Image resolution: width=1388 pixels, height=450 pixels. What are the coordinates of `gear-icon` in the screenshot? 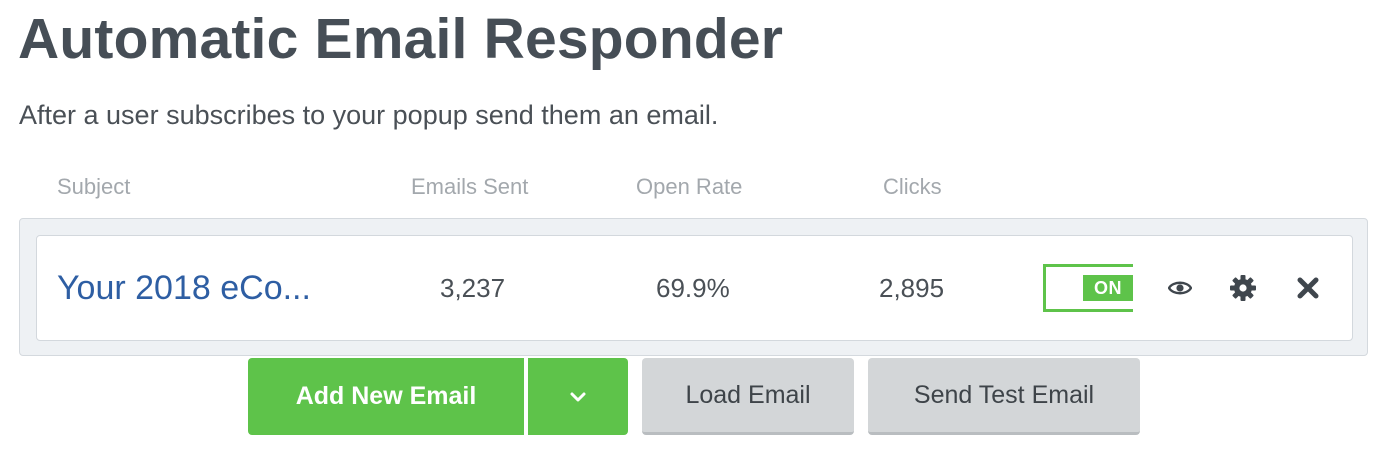 It's located at (1243, 288).